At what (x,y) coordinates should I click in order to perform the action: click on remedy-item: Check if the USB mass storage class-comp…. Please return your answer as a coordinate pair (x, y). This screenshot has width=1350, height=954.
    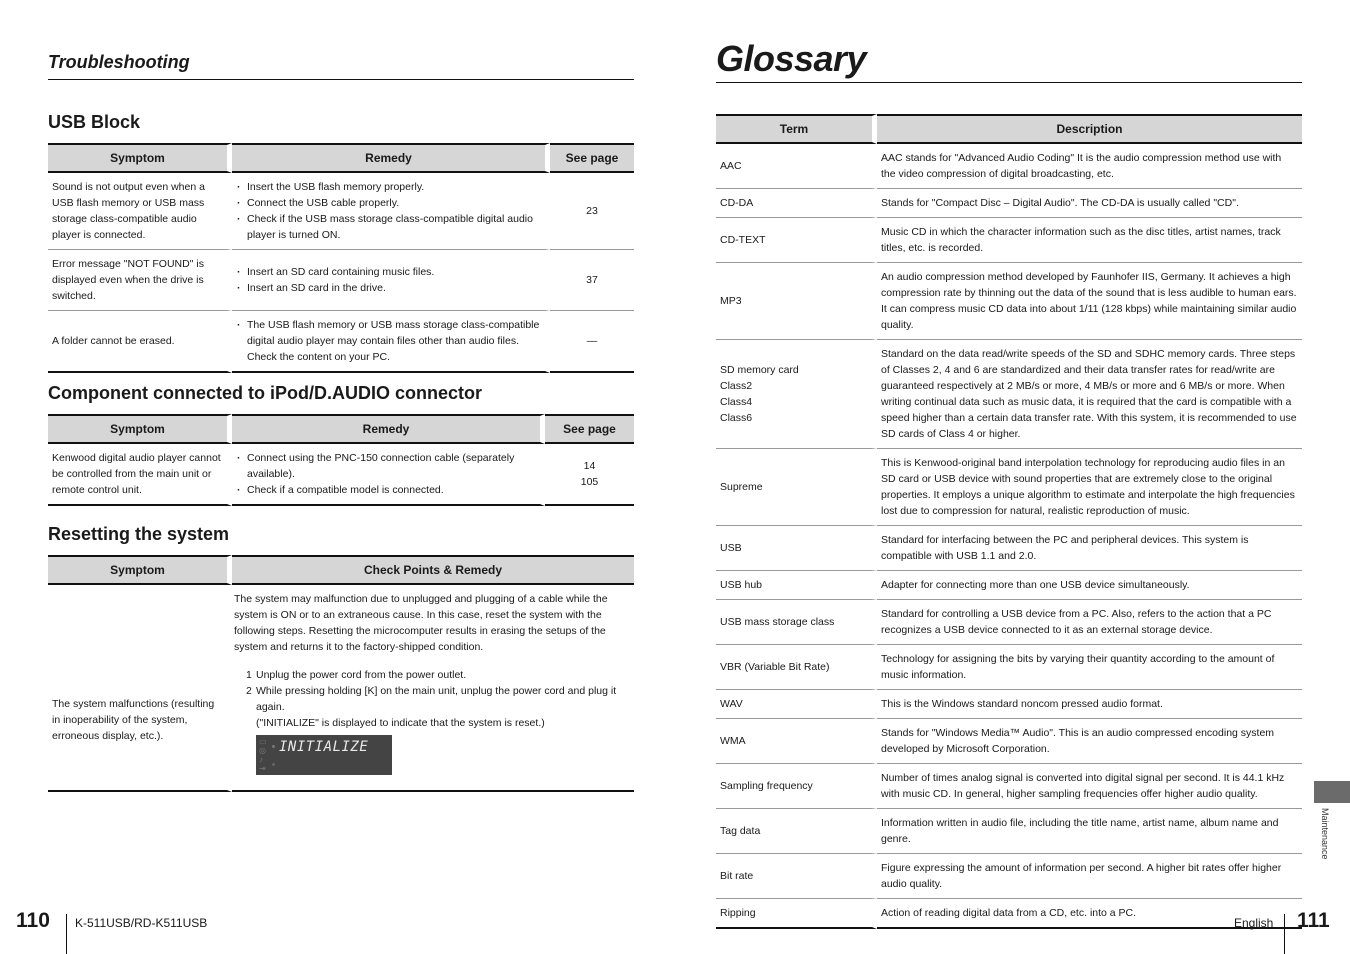
    Looking at the image, I should click on (388, 227).